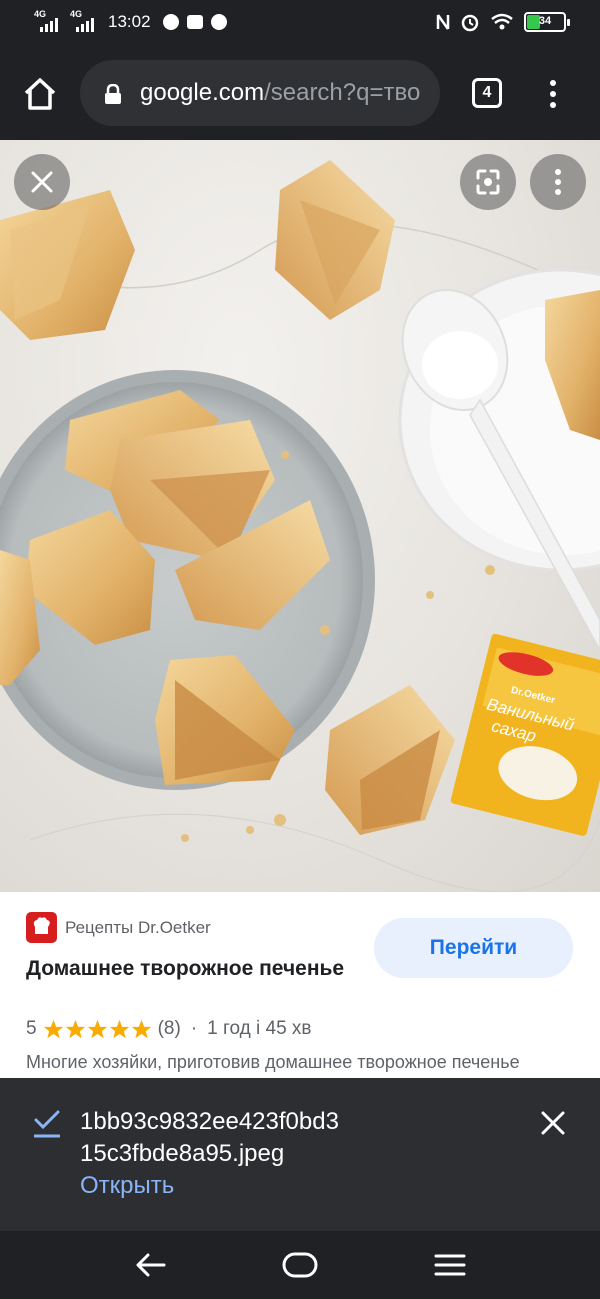 The width and height of the screenshot is (600, 1299). I want to click on mail-icon, so click(194, 22).